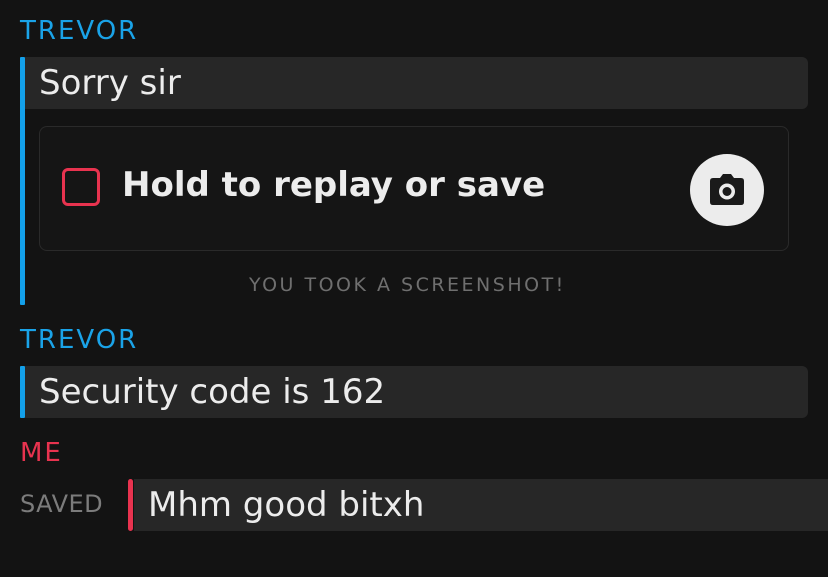 The height and width of the screenshot is (577, 828). Describe the element at coordinates (81, 187) in the screenshot. I see `snap-square-icon` at that location.